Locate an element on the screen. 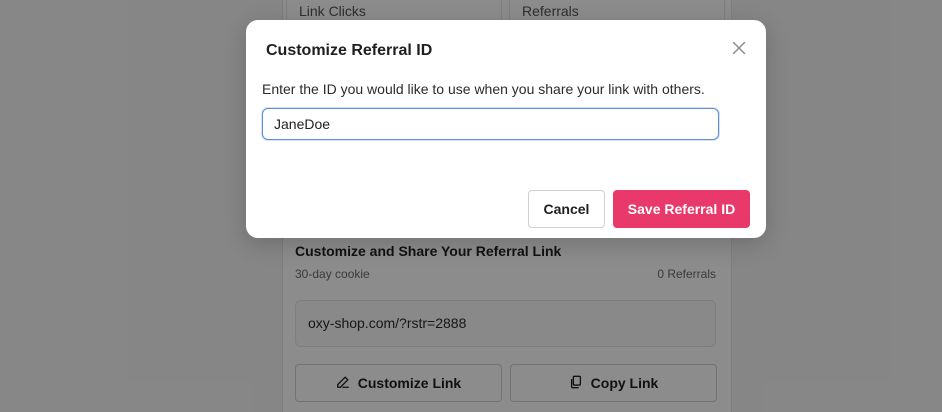  close-icon is located at coordinates (739, 48).